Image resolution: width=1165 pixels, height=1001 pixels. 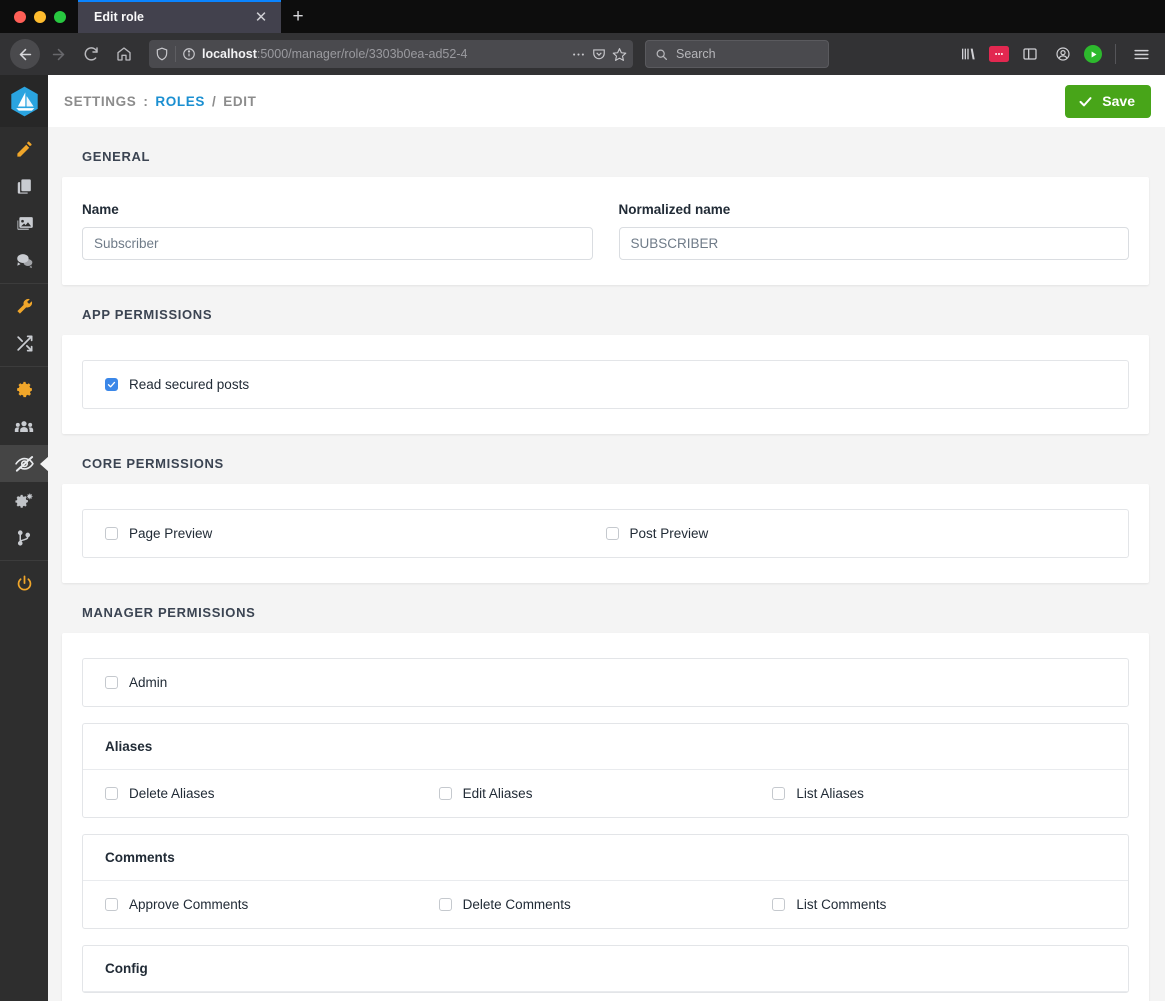 I want to click on play-extension-icon, so click(x=1093, y=54).